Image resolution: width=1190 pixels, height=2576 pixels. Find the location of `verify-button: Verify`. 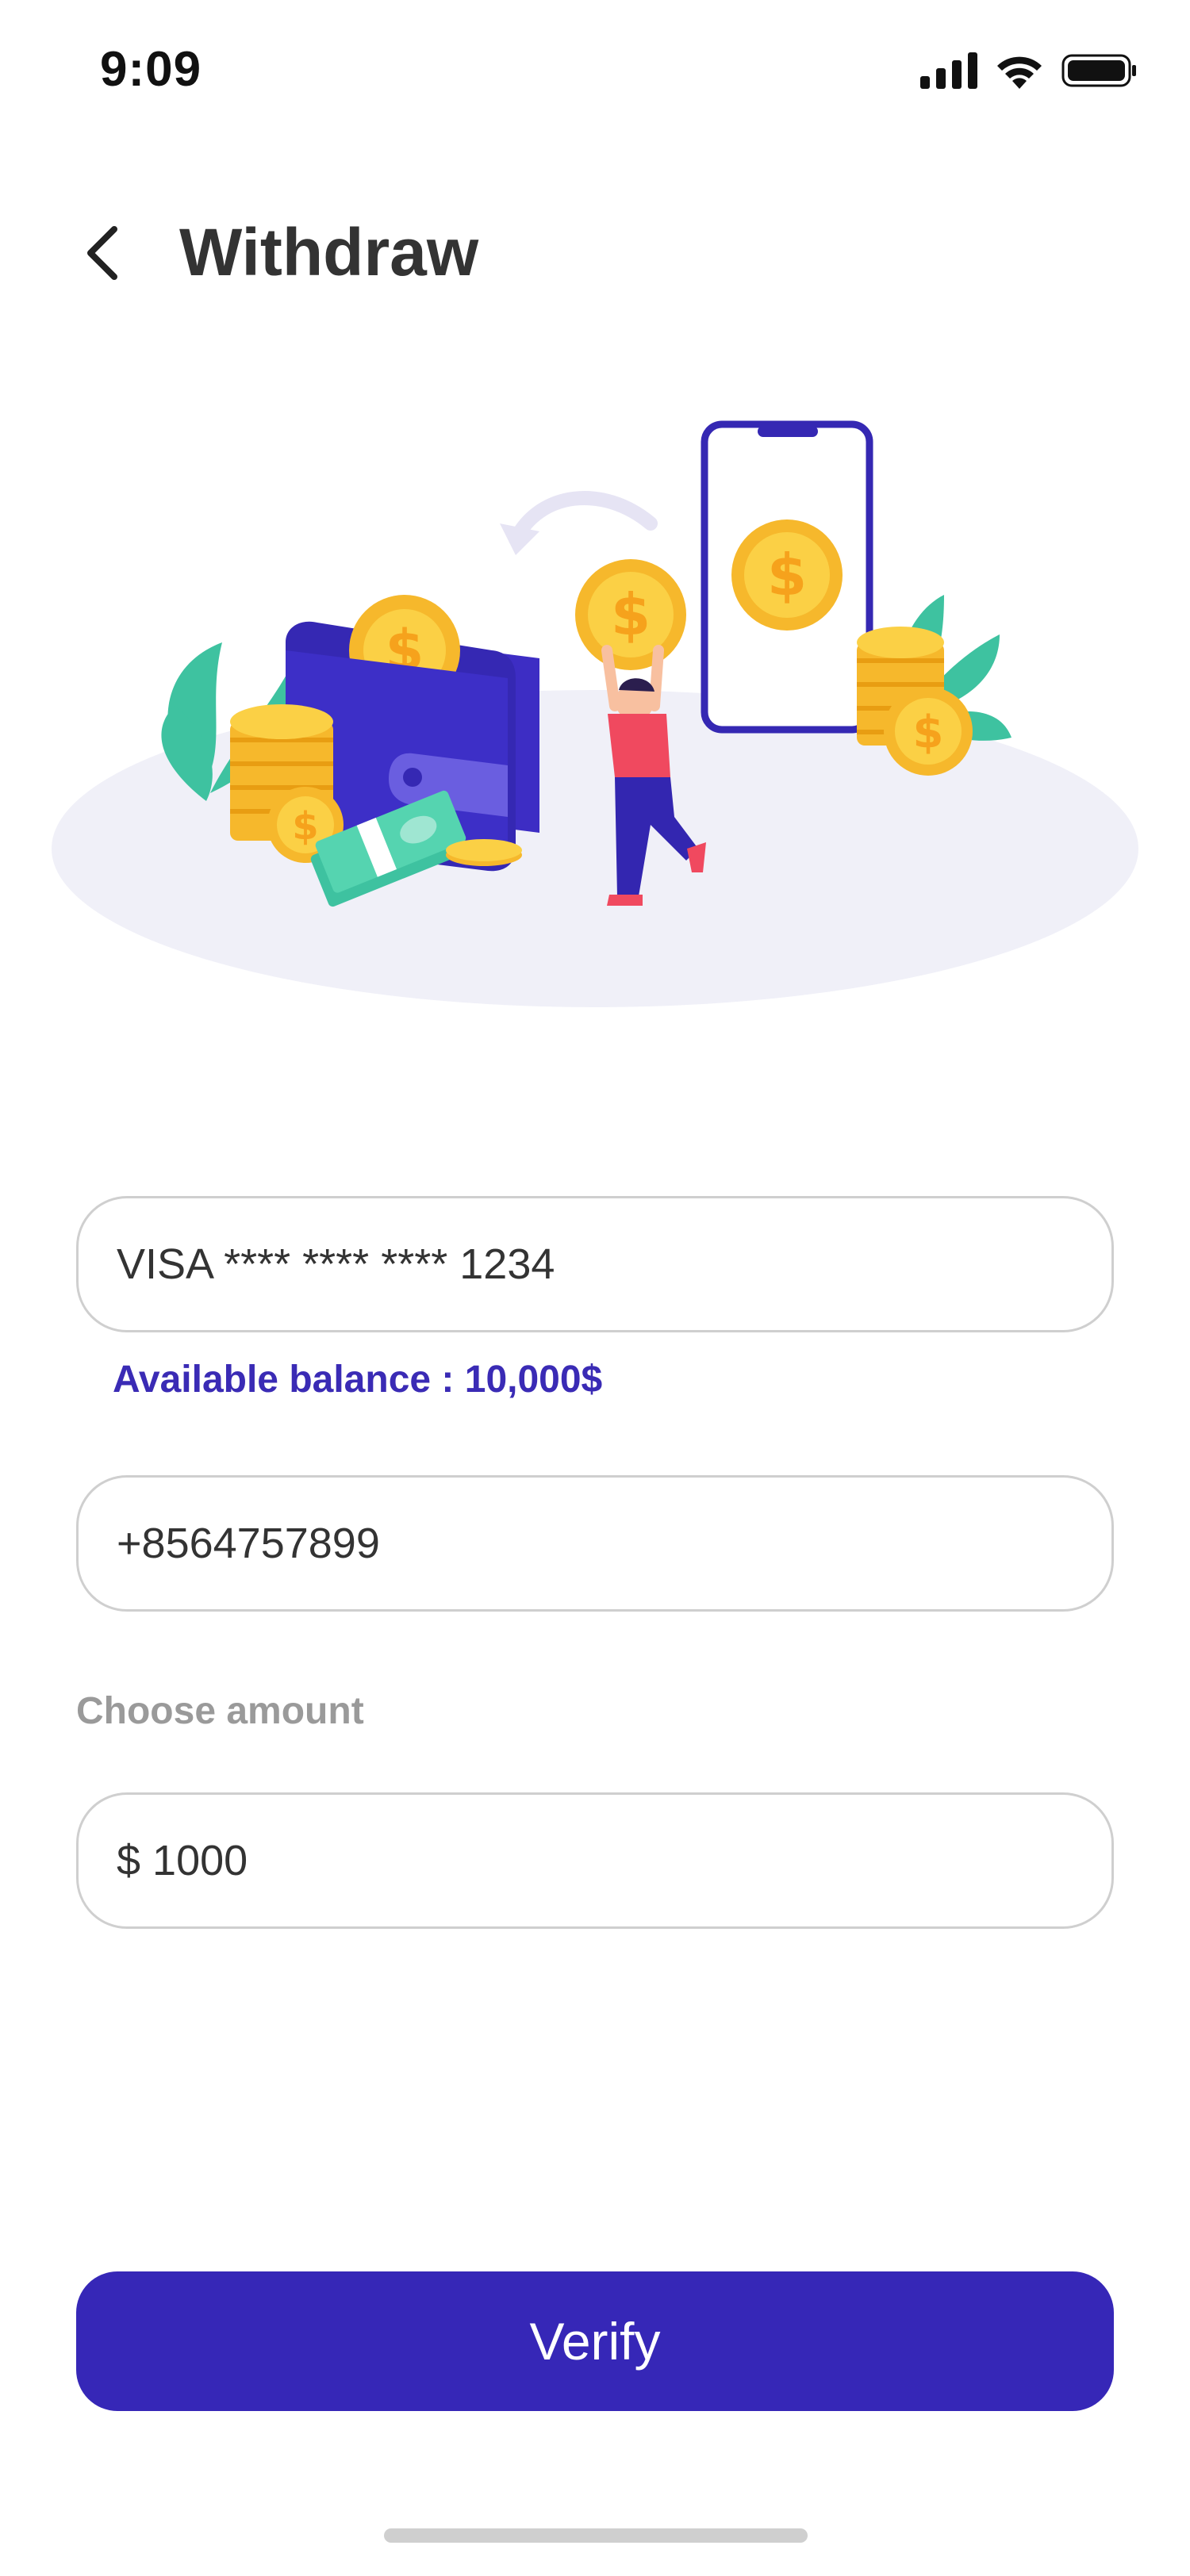

verify-button: Verify is located at coordinates (595, 2341).